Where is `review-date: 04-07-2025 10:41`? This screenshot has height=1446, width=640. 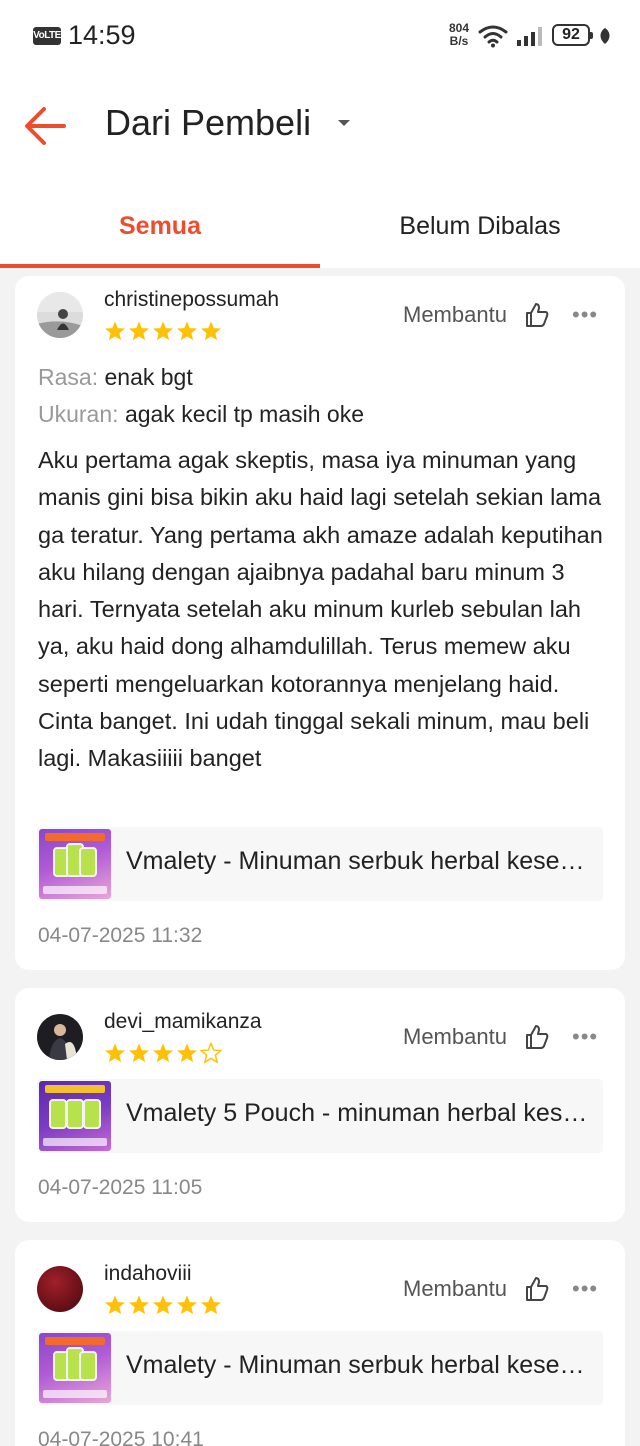
review-date: 04-07-2025 10:41 is located at coordinates (121, 1437).